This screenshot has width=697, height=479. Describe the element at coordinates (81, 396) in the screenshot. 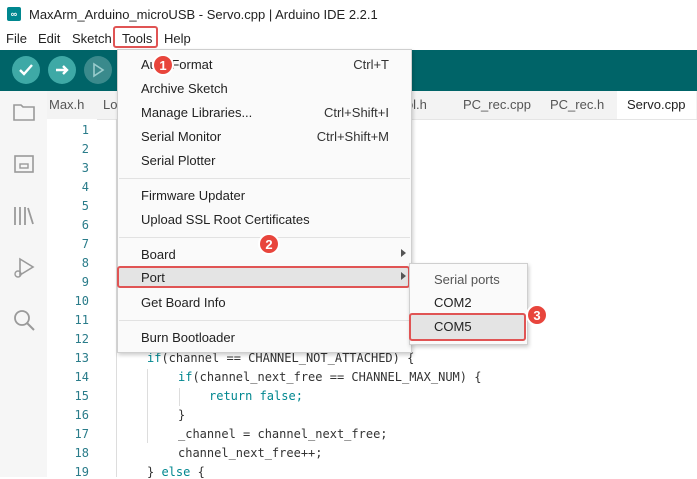

I see `line-number: 15` at that location.